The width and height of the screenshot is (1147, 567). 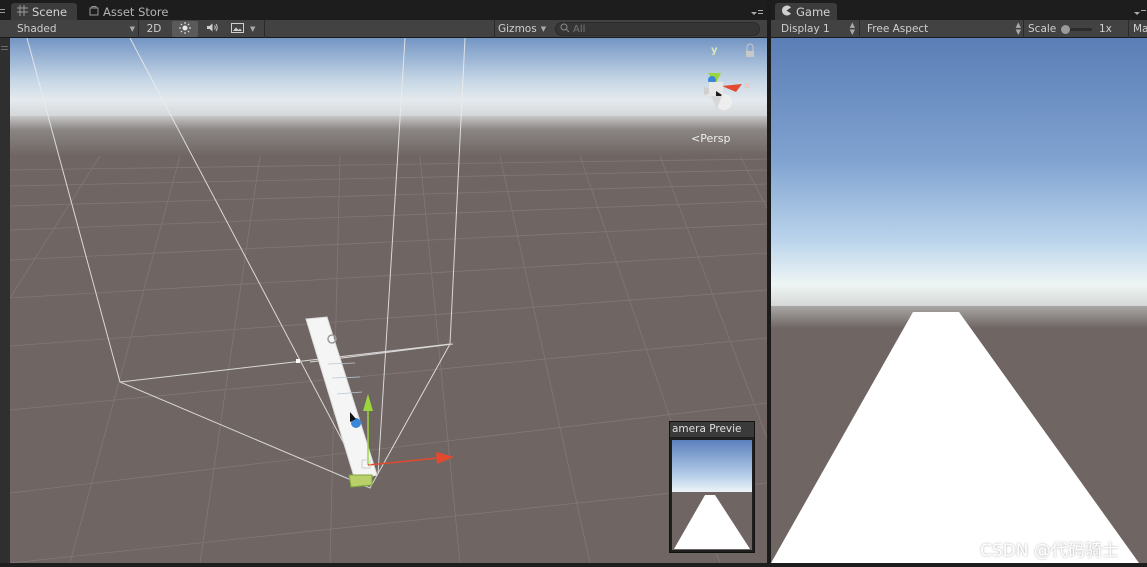 What do you see at coordinates (383, 29) in the screenshot?
I see `scene-toolbar: Shaded ▼ 2D ▼ Gizmos ▼ All` at bounding box center [383, 29].